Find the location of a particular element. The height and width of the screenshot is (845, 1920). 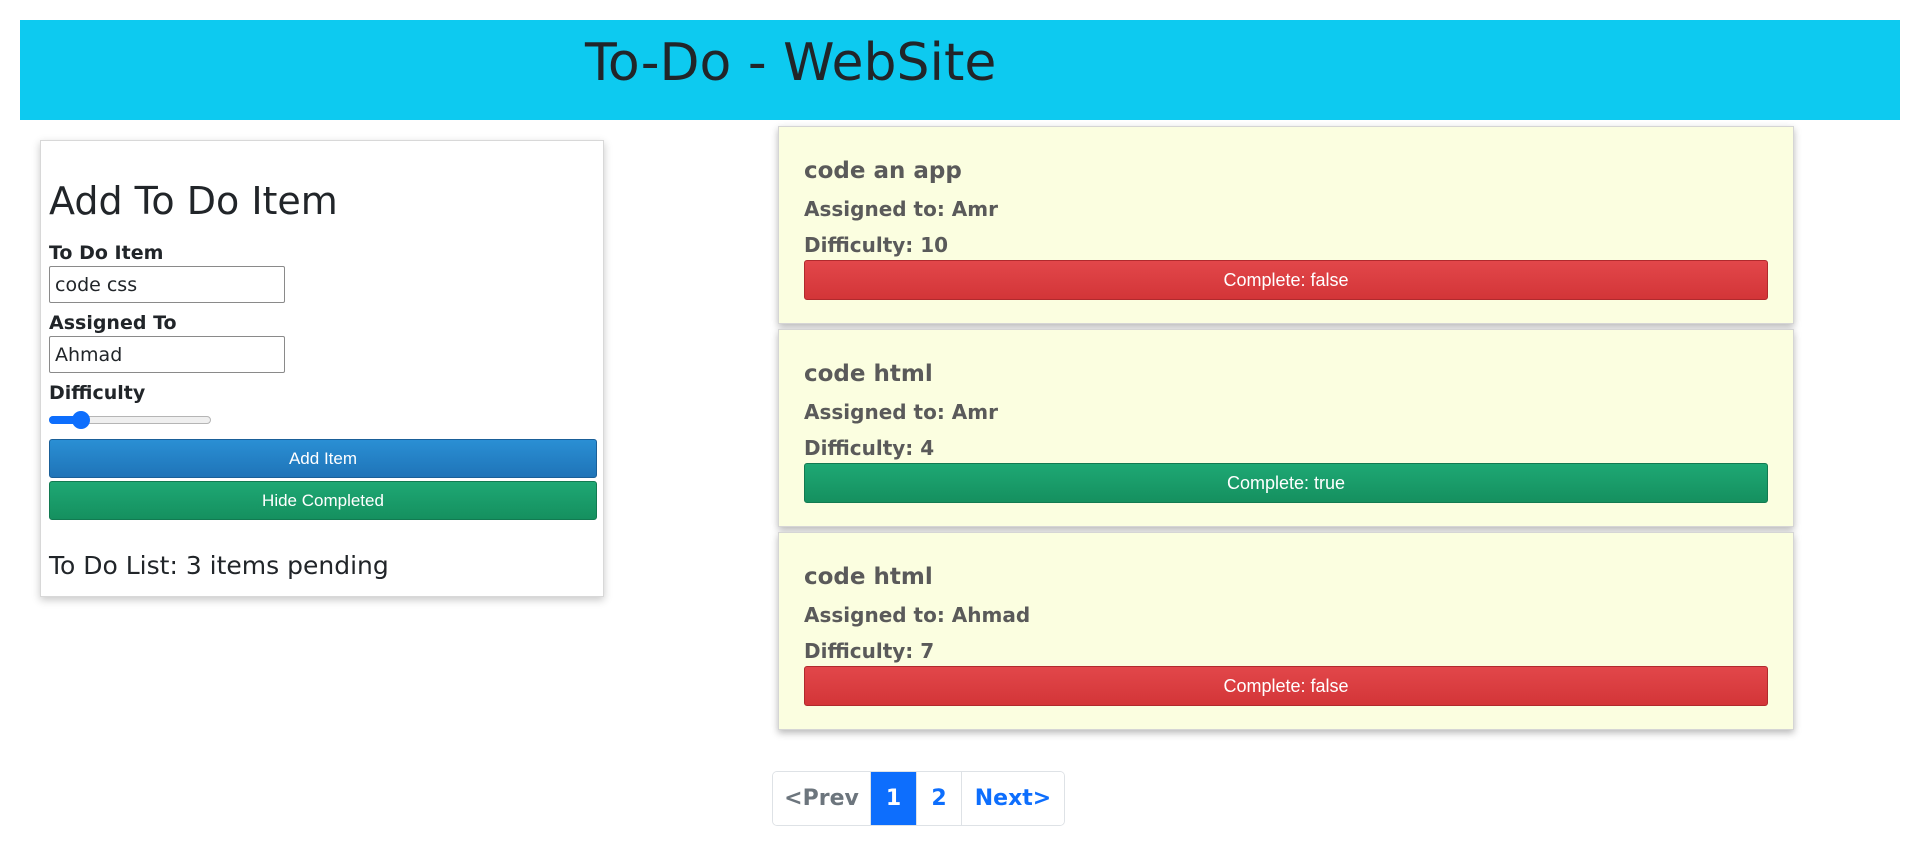

pagination: <Prev 1 2 Next> is located at coordinates (918, 798).